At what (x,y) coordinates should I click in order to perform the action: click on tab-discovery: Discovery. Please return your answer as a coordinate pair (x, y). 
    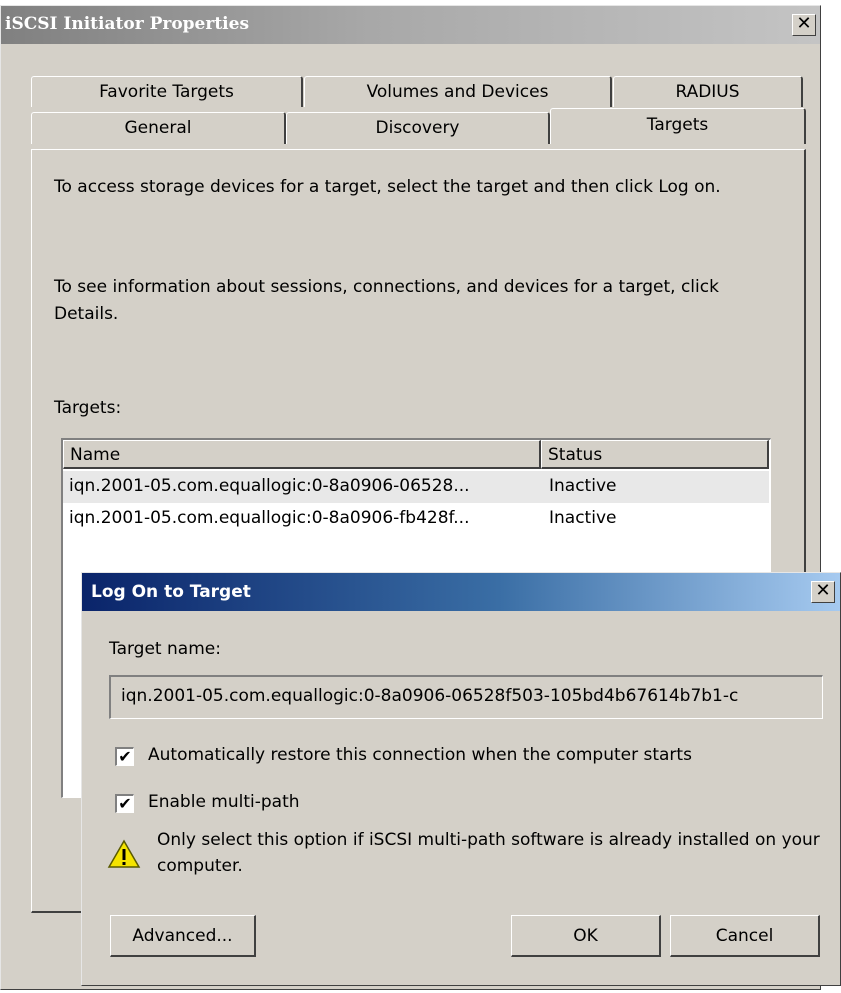
    Looking at the image, I should click on (418, 128).